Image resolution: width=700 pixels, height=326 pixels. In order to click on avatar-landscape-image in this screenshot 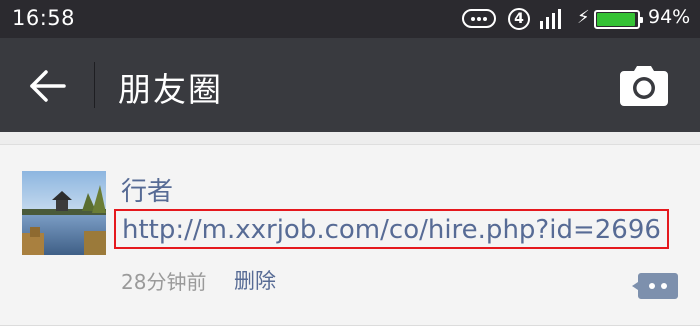, I will do `click(64, 213)`.